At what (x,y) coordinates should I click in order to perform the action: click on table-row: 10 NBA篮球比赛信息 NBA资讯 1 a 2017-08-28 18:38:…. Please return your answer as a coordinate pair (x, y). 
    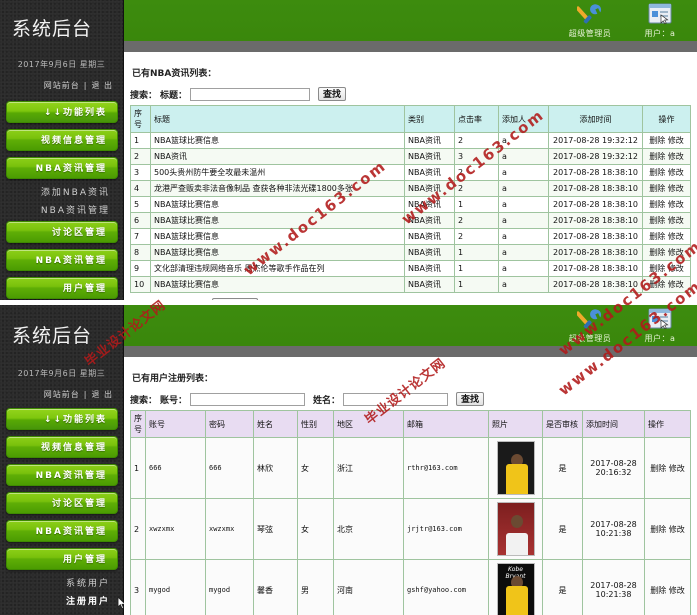
    Looking at the image, I should click on (410, 284).